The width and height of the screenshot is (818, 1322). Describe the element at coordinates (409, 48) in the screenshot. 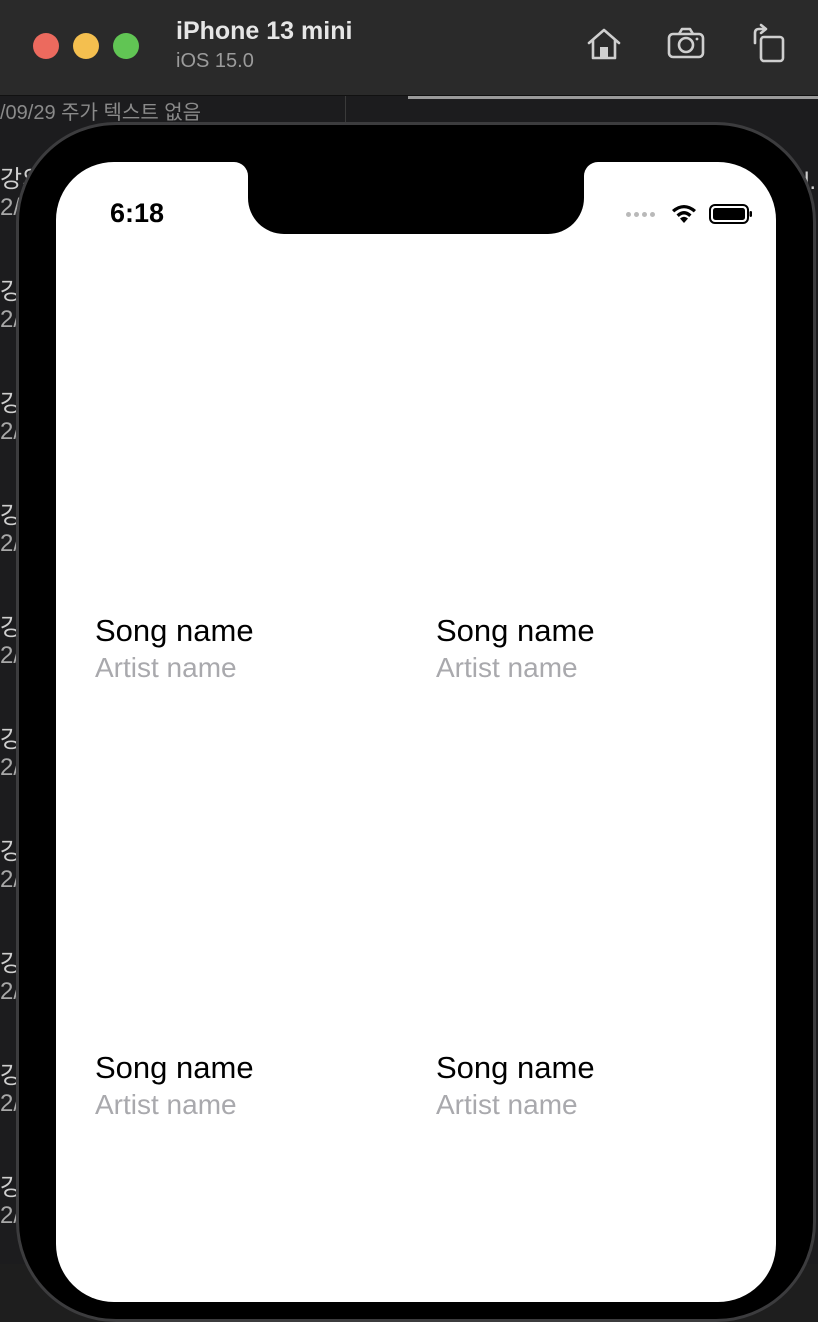

I see `simulator-titlebar: iPhone 13 mini iOS 15.0` at that location.